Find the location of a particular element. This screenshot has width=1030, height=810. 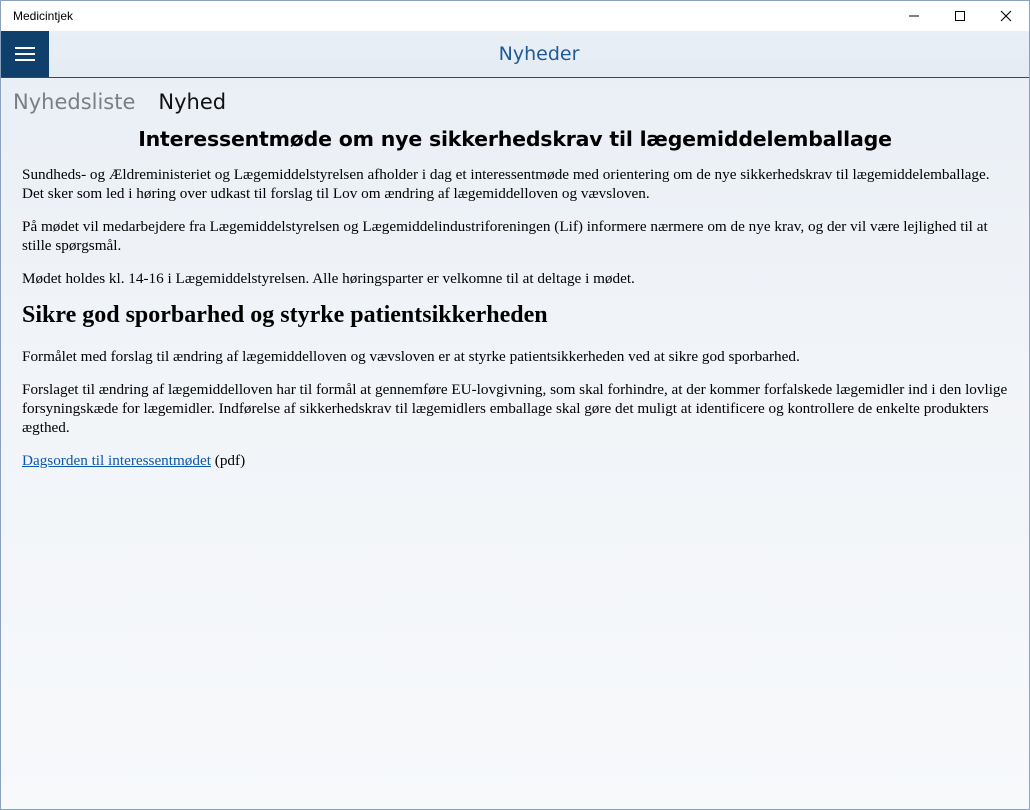

tab-nyhed: Nyhed is located at coordinates (192, 102).